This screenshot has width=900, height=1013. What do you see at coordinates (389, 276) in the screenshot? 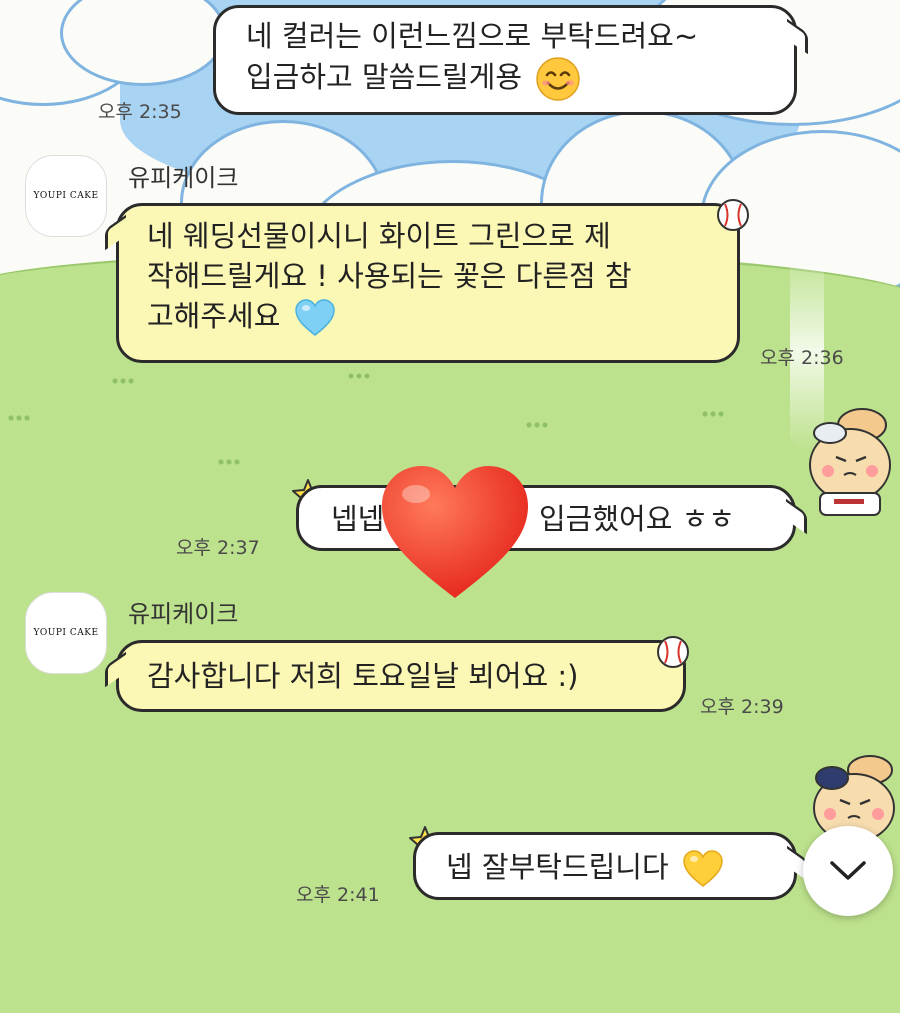
I see `message-text-line: 작해드릴게요 ! 사용되는 꽃은 다른점 참` at bounding box center [389, 276].